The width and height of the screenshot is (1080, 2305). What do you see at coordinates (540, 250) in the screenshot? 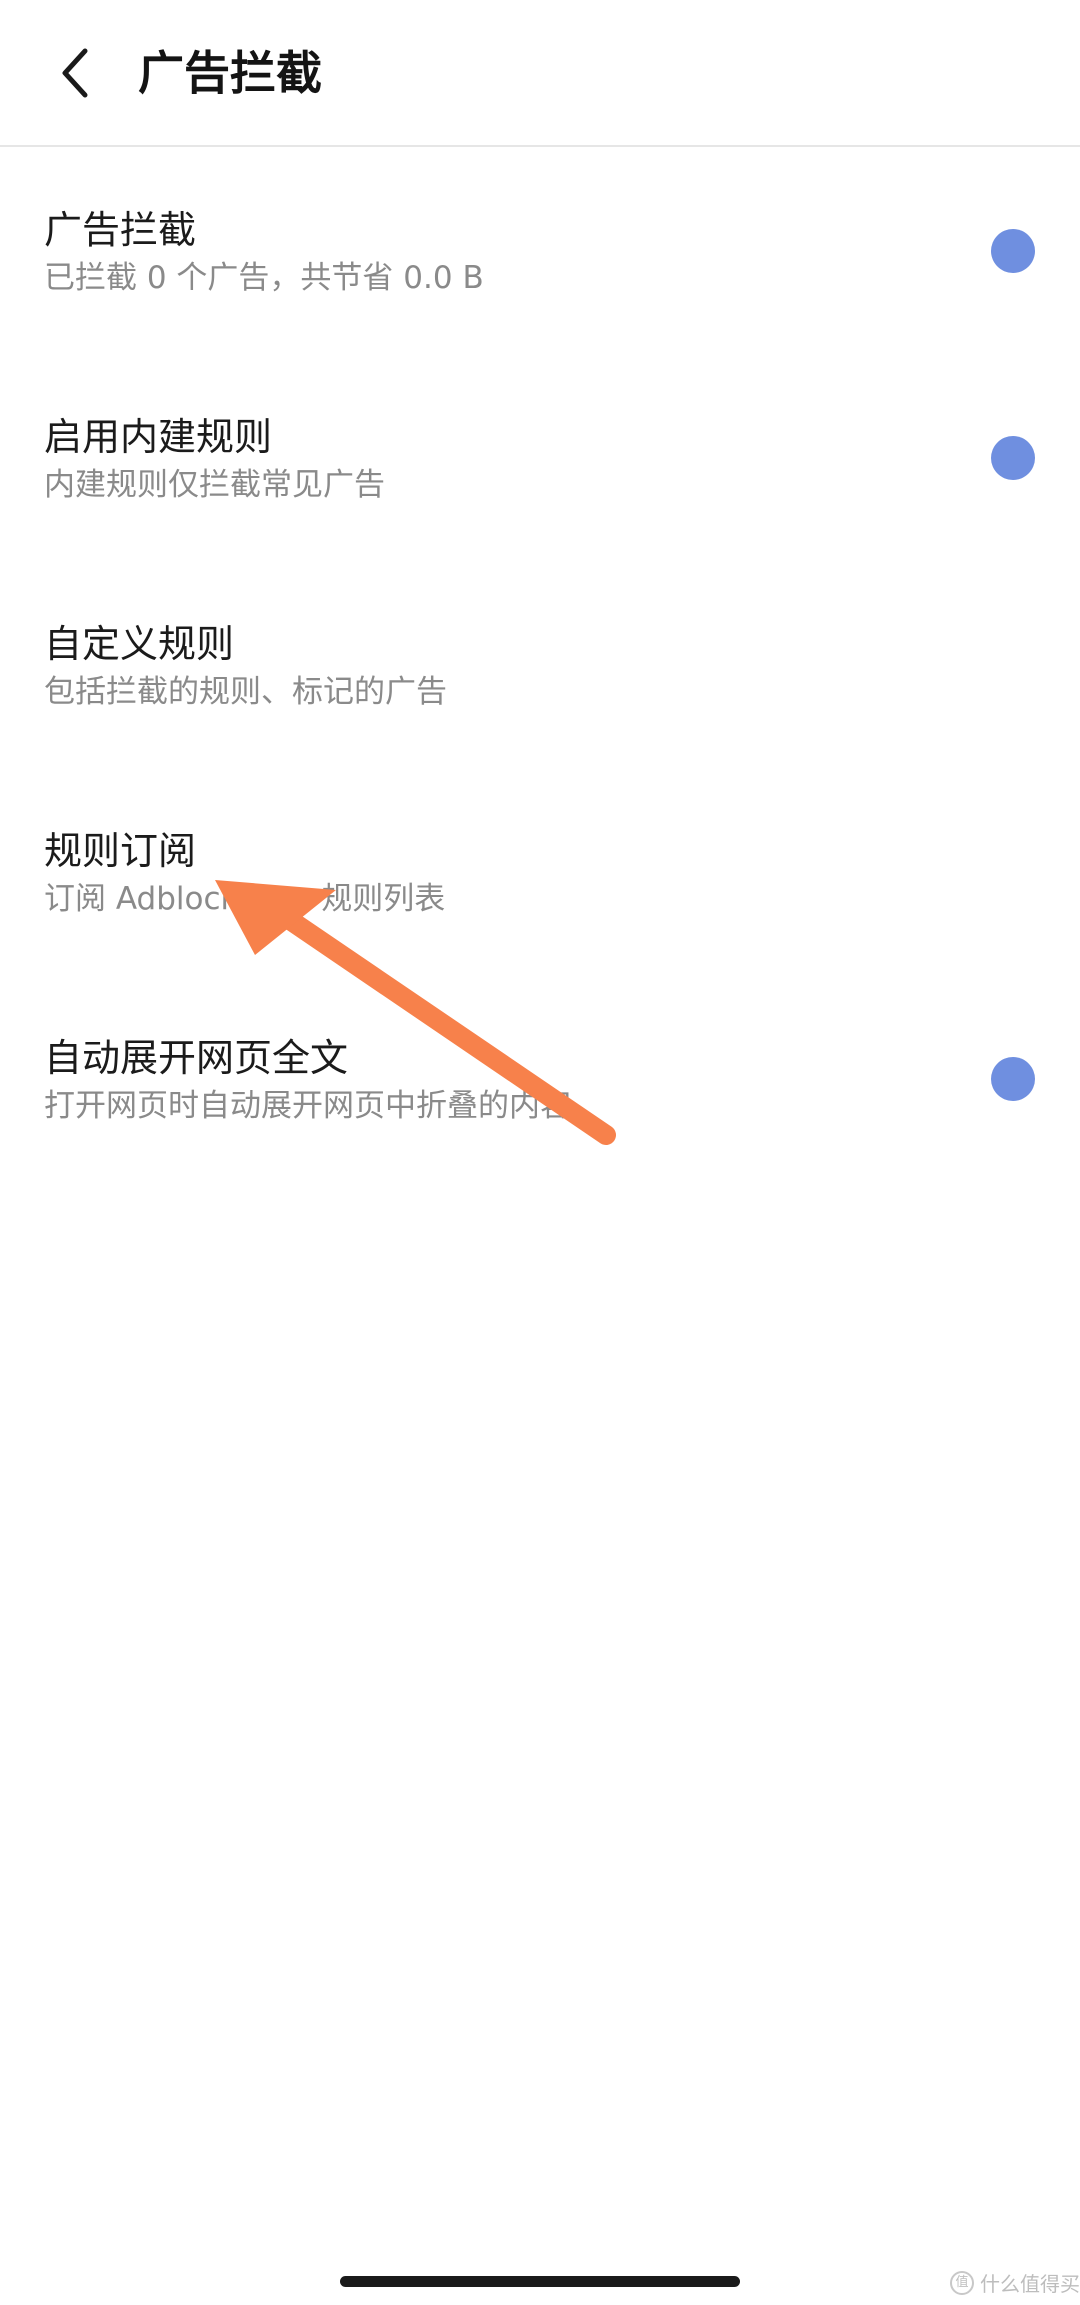
I see `setting-ad-block: 广告拦截 已拦截 0 个广告，共节省 0.0 B` at bounding box center [540, 250].